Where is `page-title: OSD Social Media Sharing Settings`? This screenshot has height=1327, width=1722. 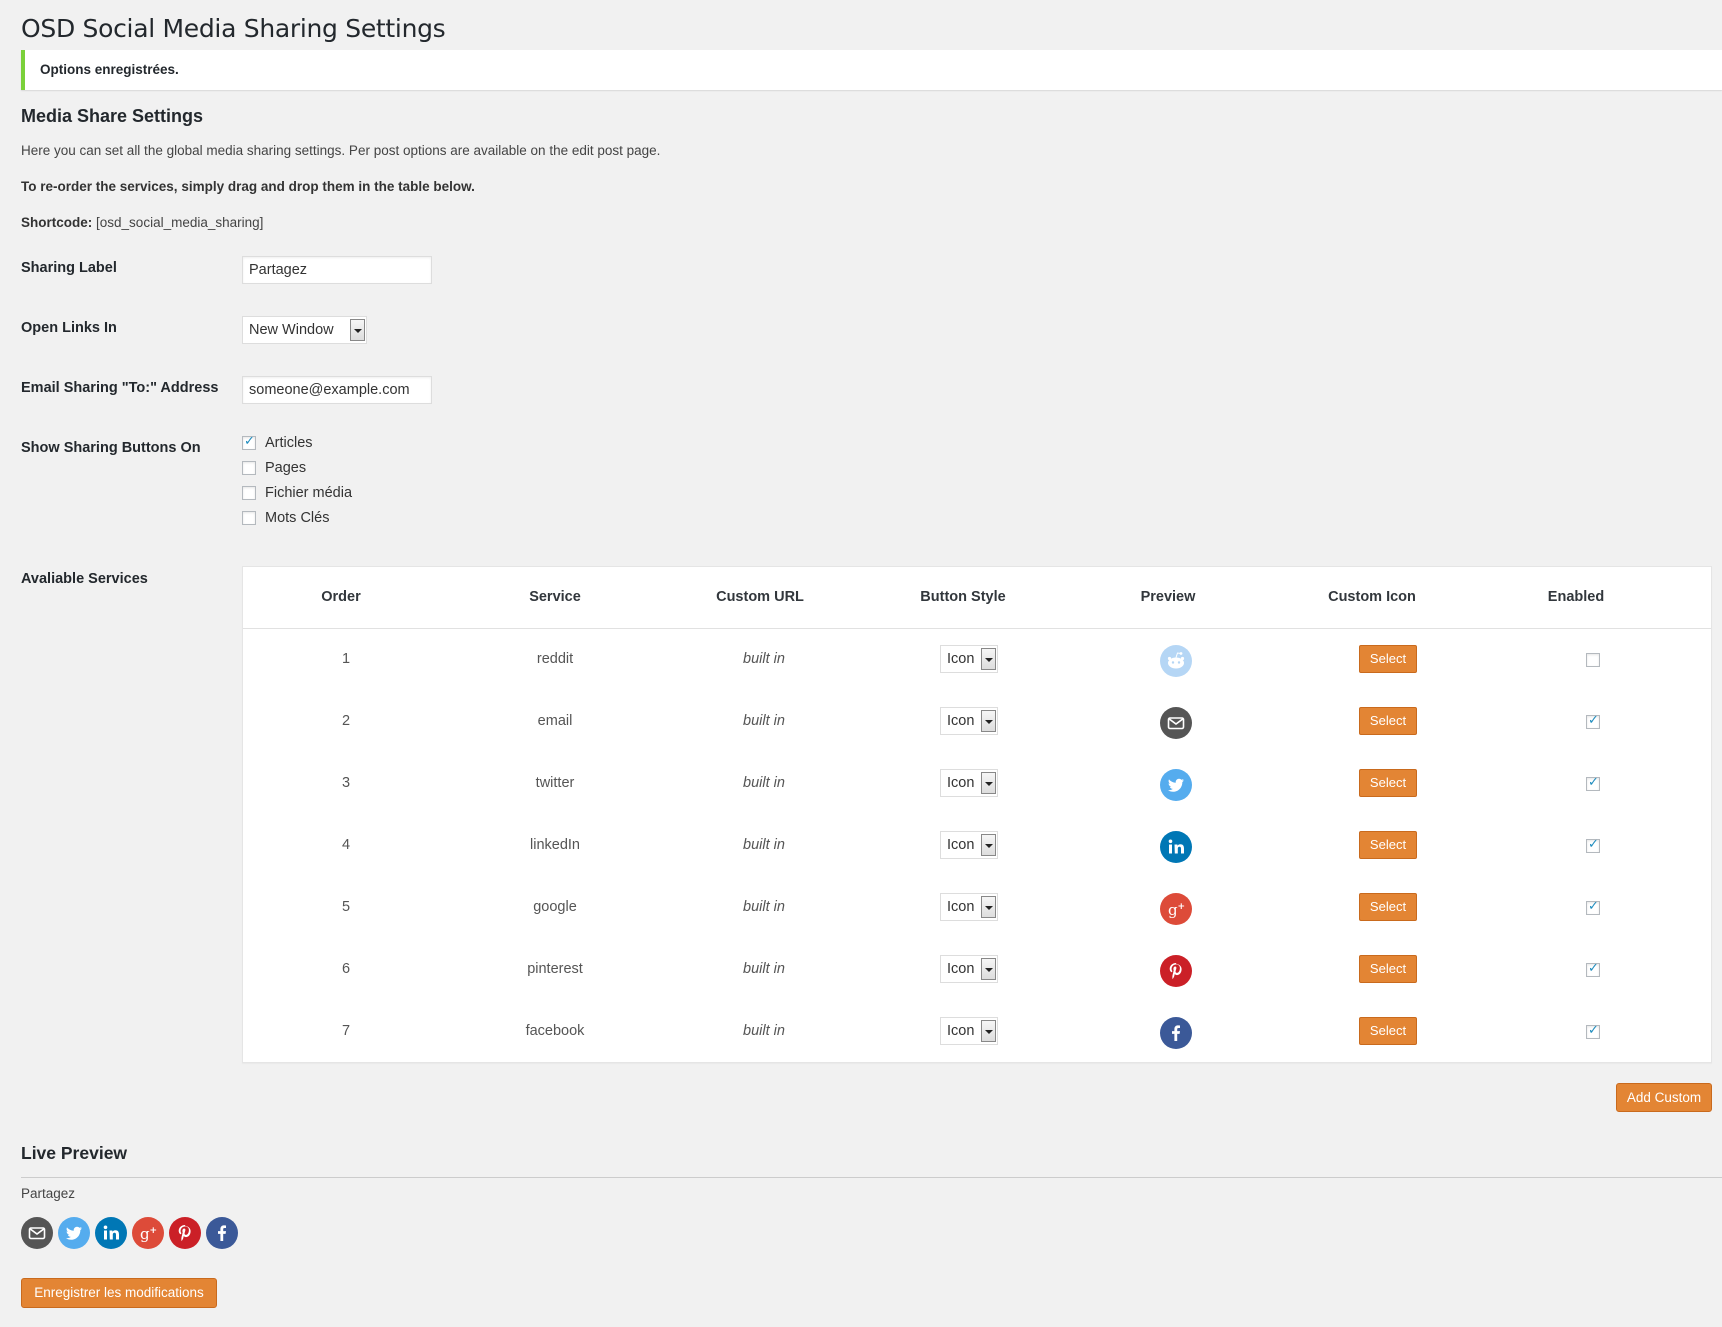 page-title: OSD Social Media Sharing Settings is located at coordinates (233, 28).